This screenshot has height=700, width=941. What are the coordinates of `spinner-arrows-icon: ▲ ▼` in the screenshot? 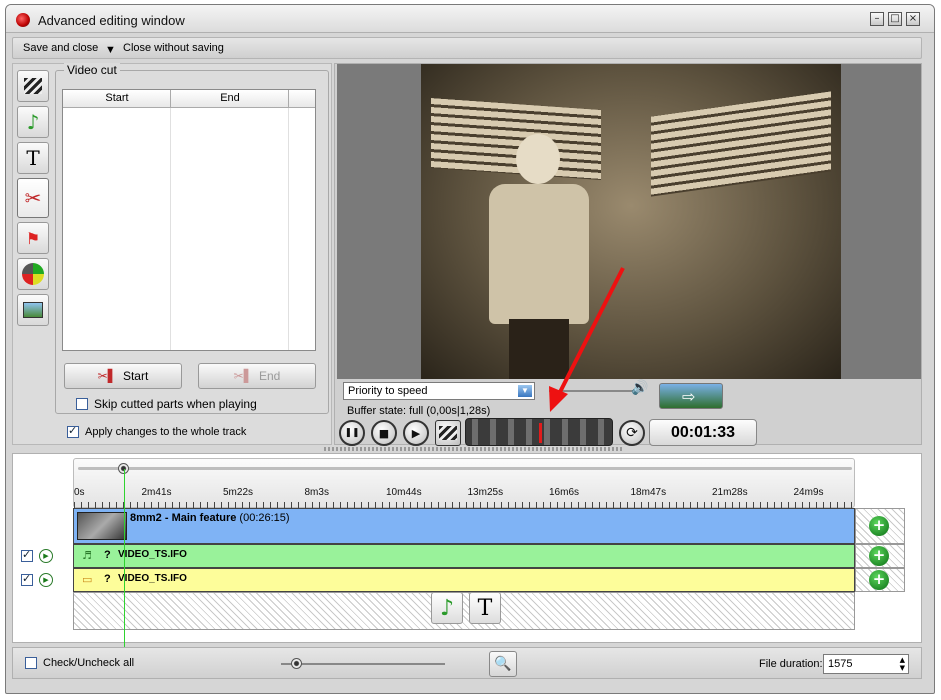 It's located at (902, 664).